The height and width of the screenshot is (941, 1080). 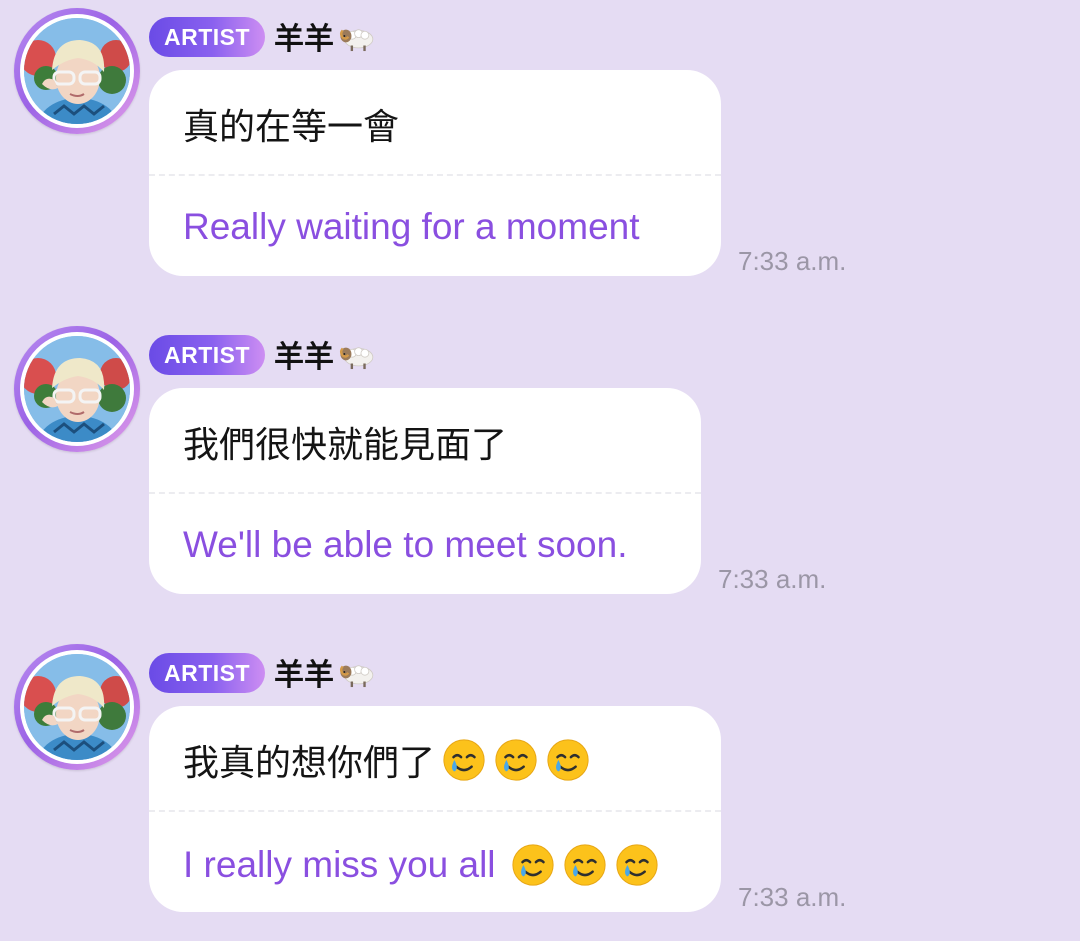 I want to click on message-bubble: 我真的想你們了 I really miss you all, so click(x=435, y=809).